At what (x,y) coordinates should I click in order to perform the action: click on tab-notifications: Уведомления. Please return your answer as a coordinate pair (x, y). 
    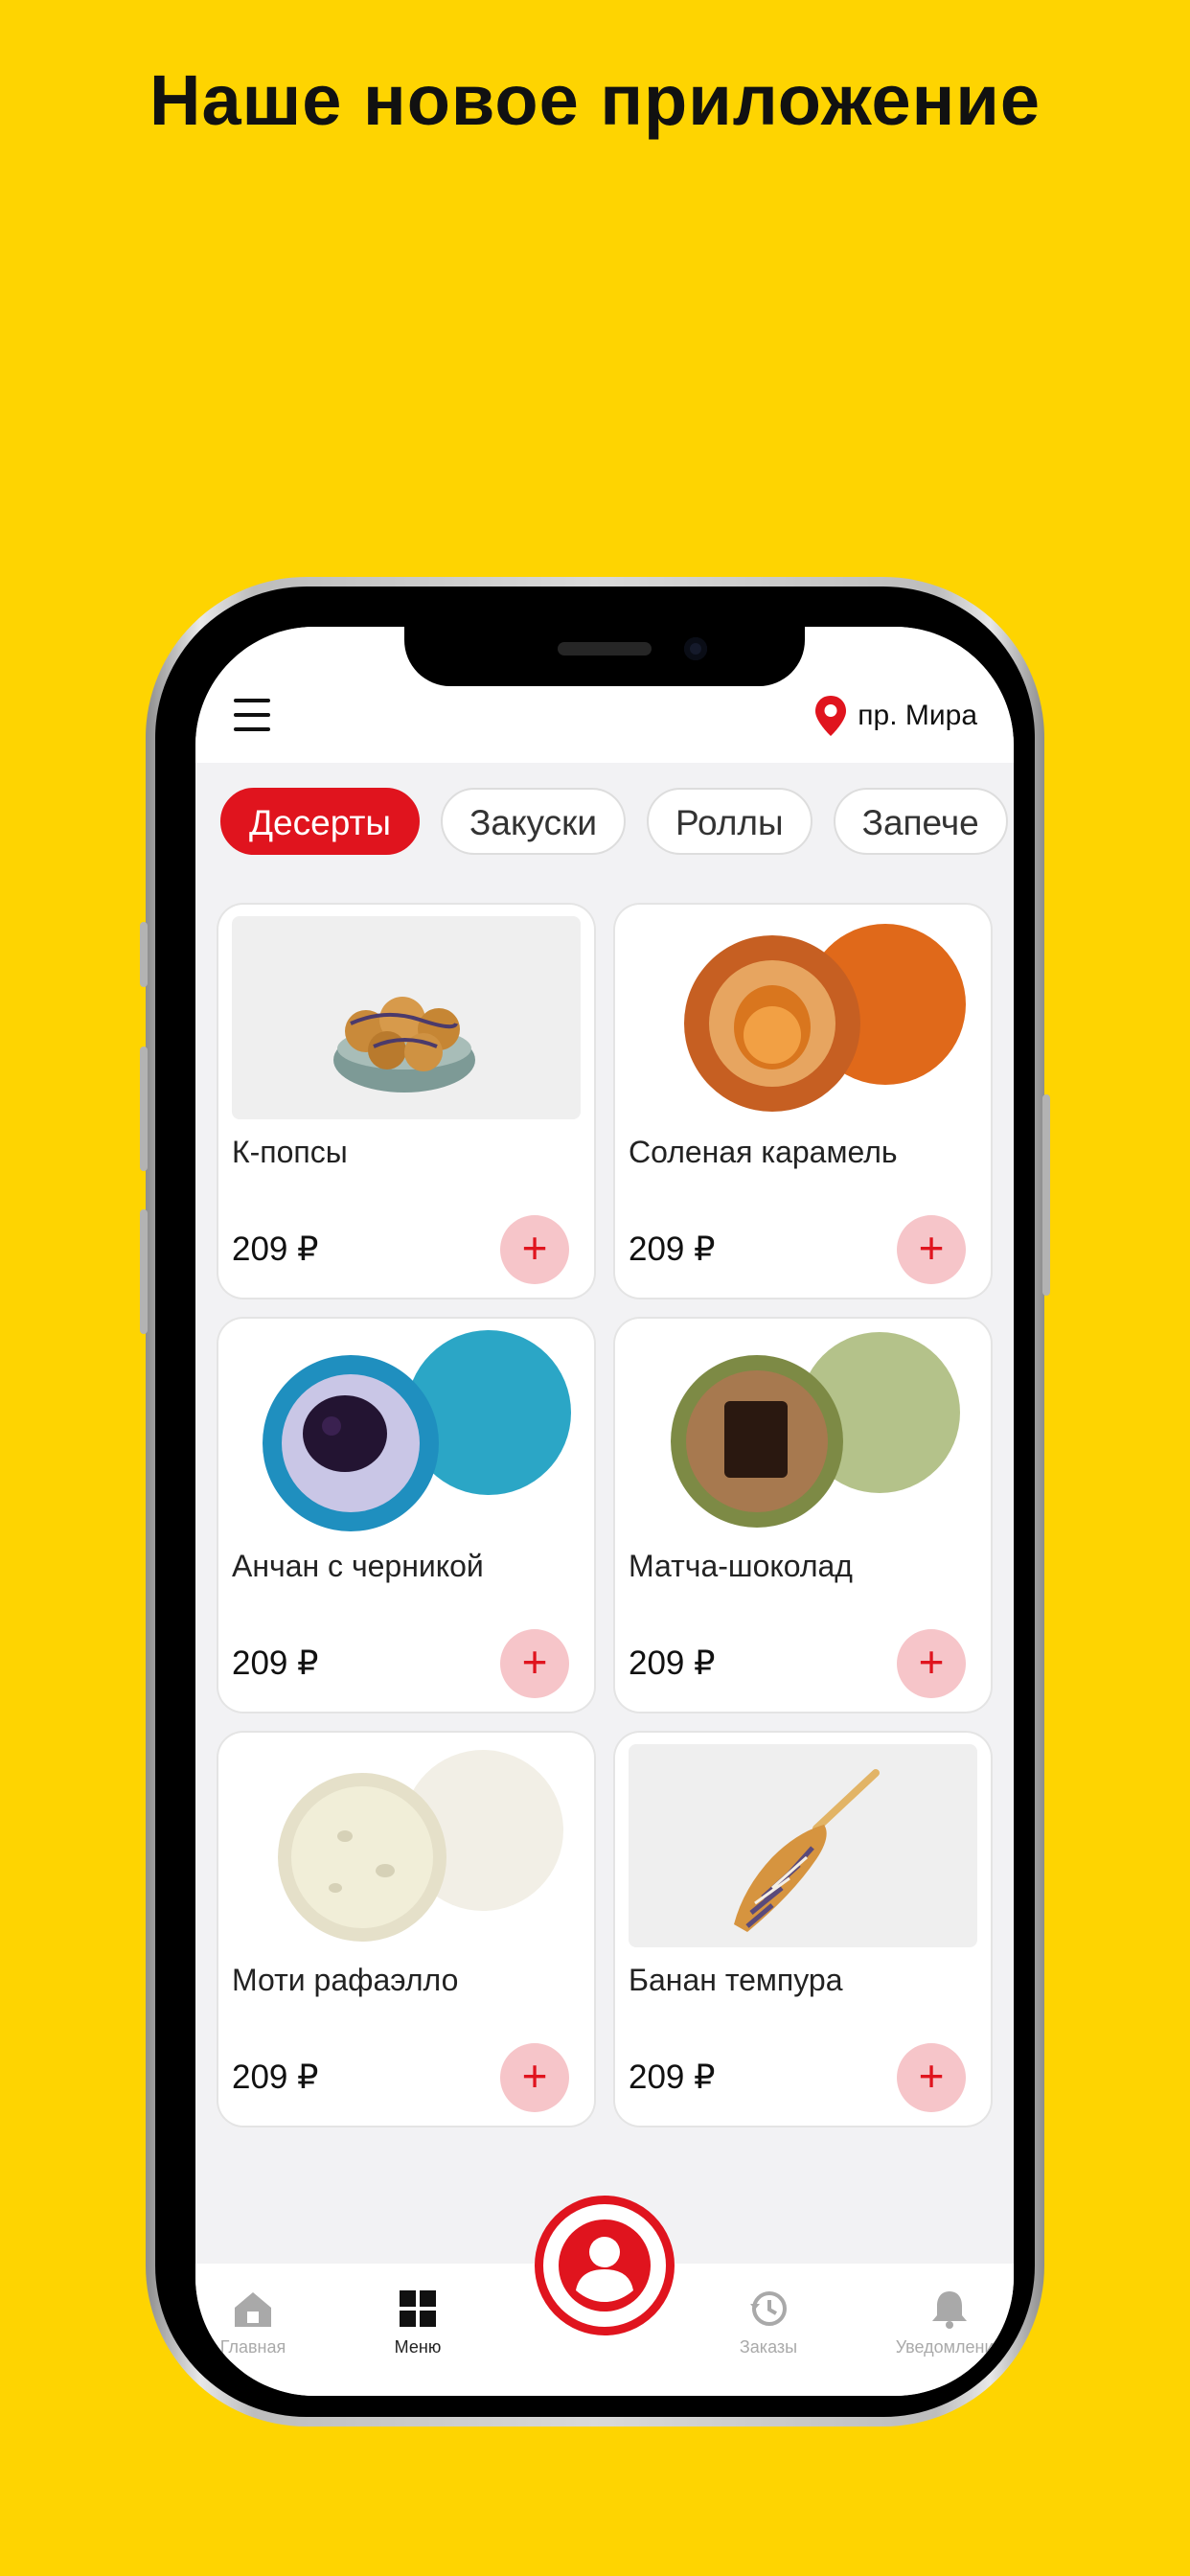
    Looking at the image, I should click on (946, 2323).